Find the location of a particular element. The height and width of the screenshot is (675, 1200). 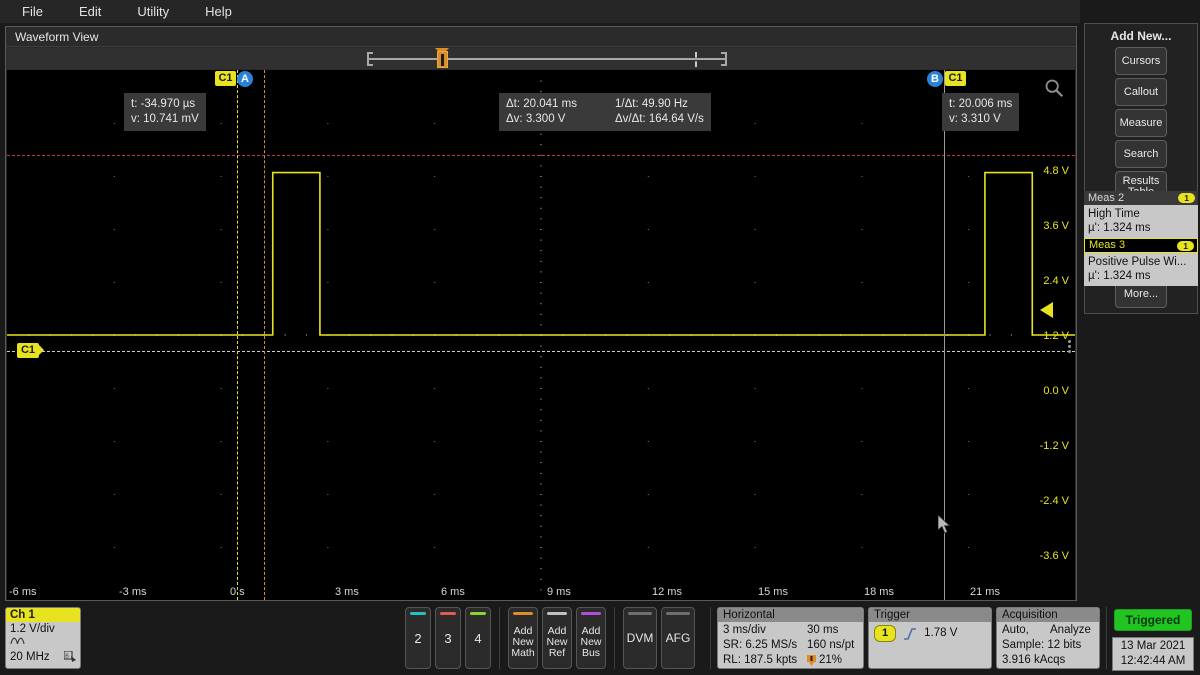

channel-1-coupling-icon is located at coordinates (43, 643).